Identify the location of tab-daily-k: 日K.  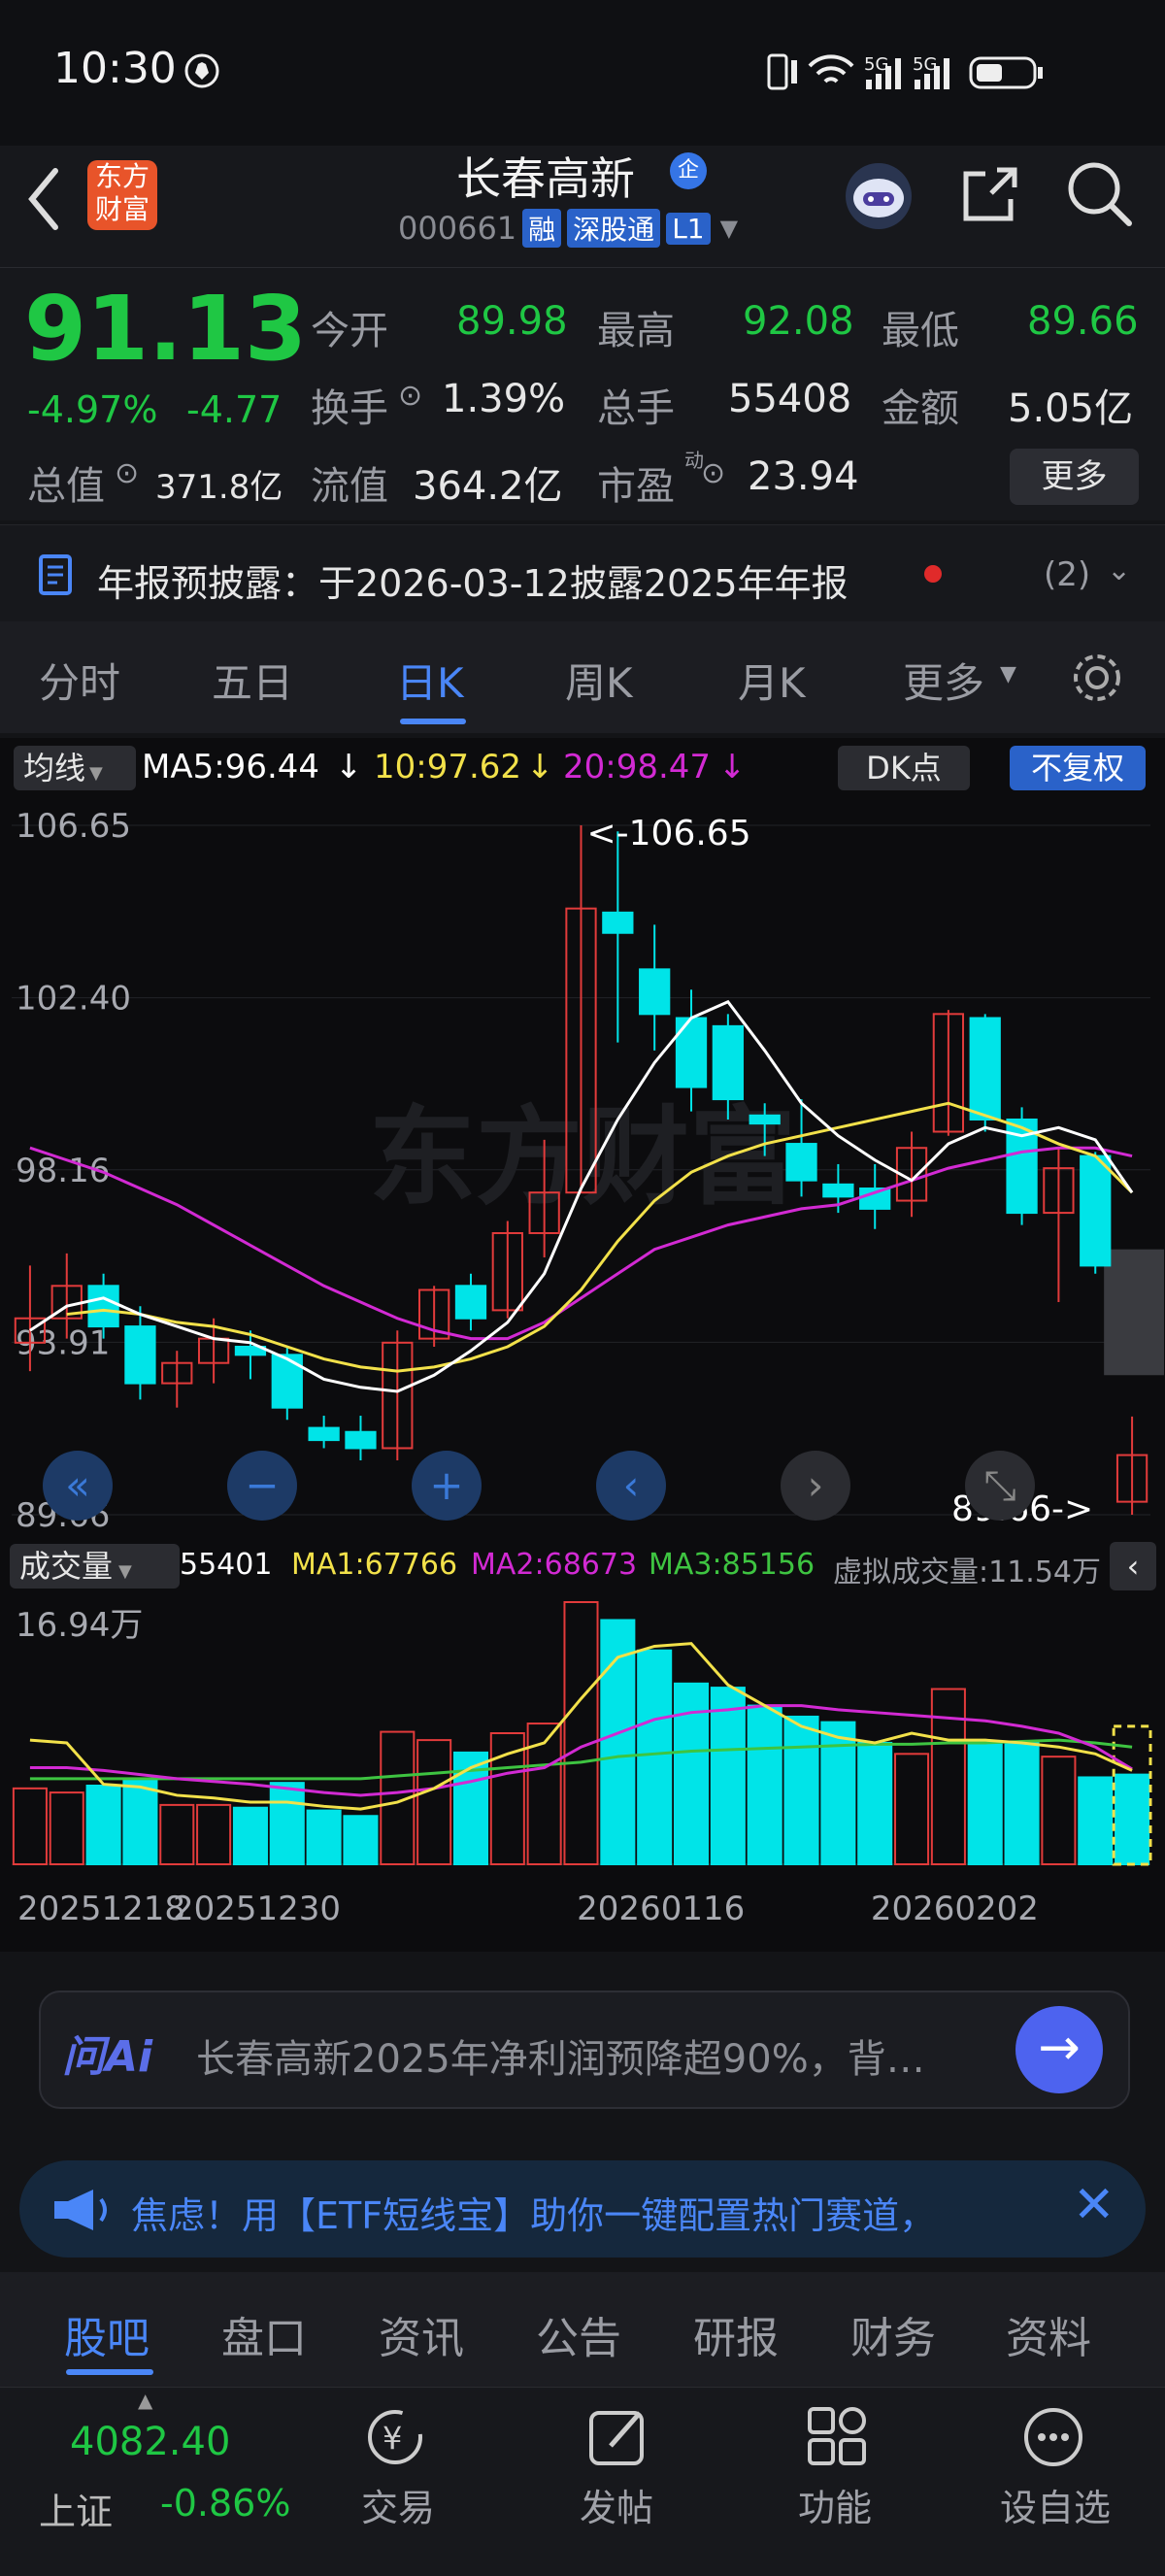
(430, 681).